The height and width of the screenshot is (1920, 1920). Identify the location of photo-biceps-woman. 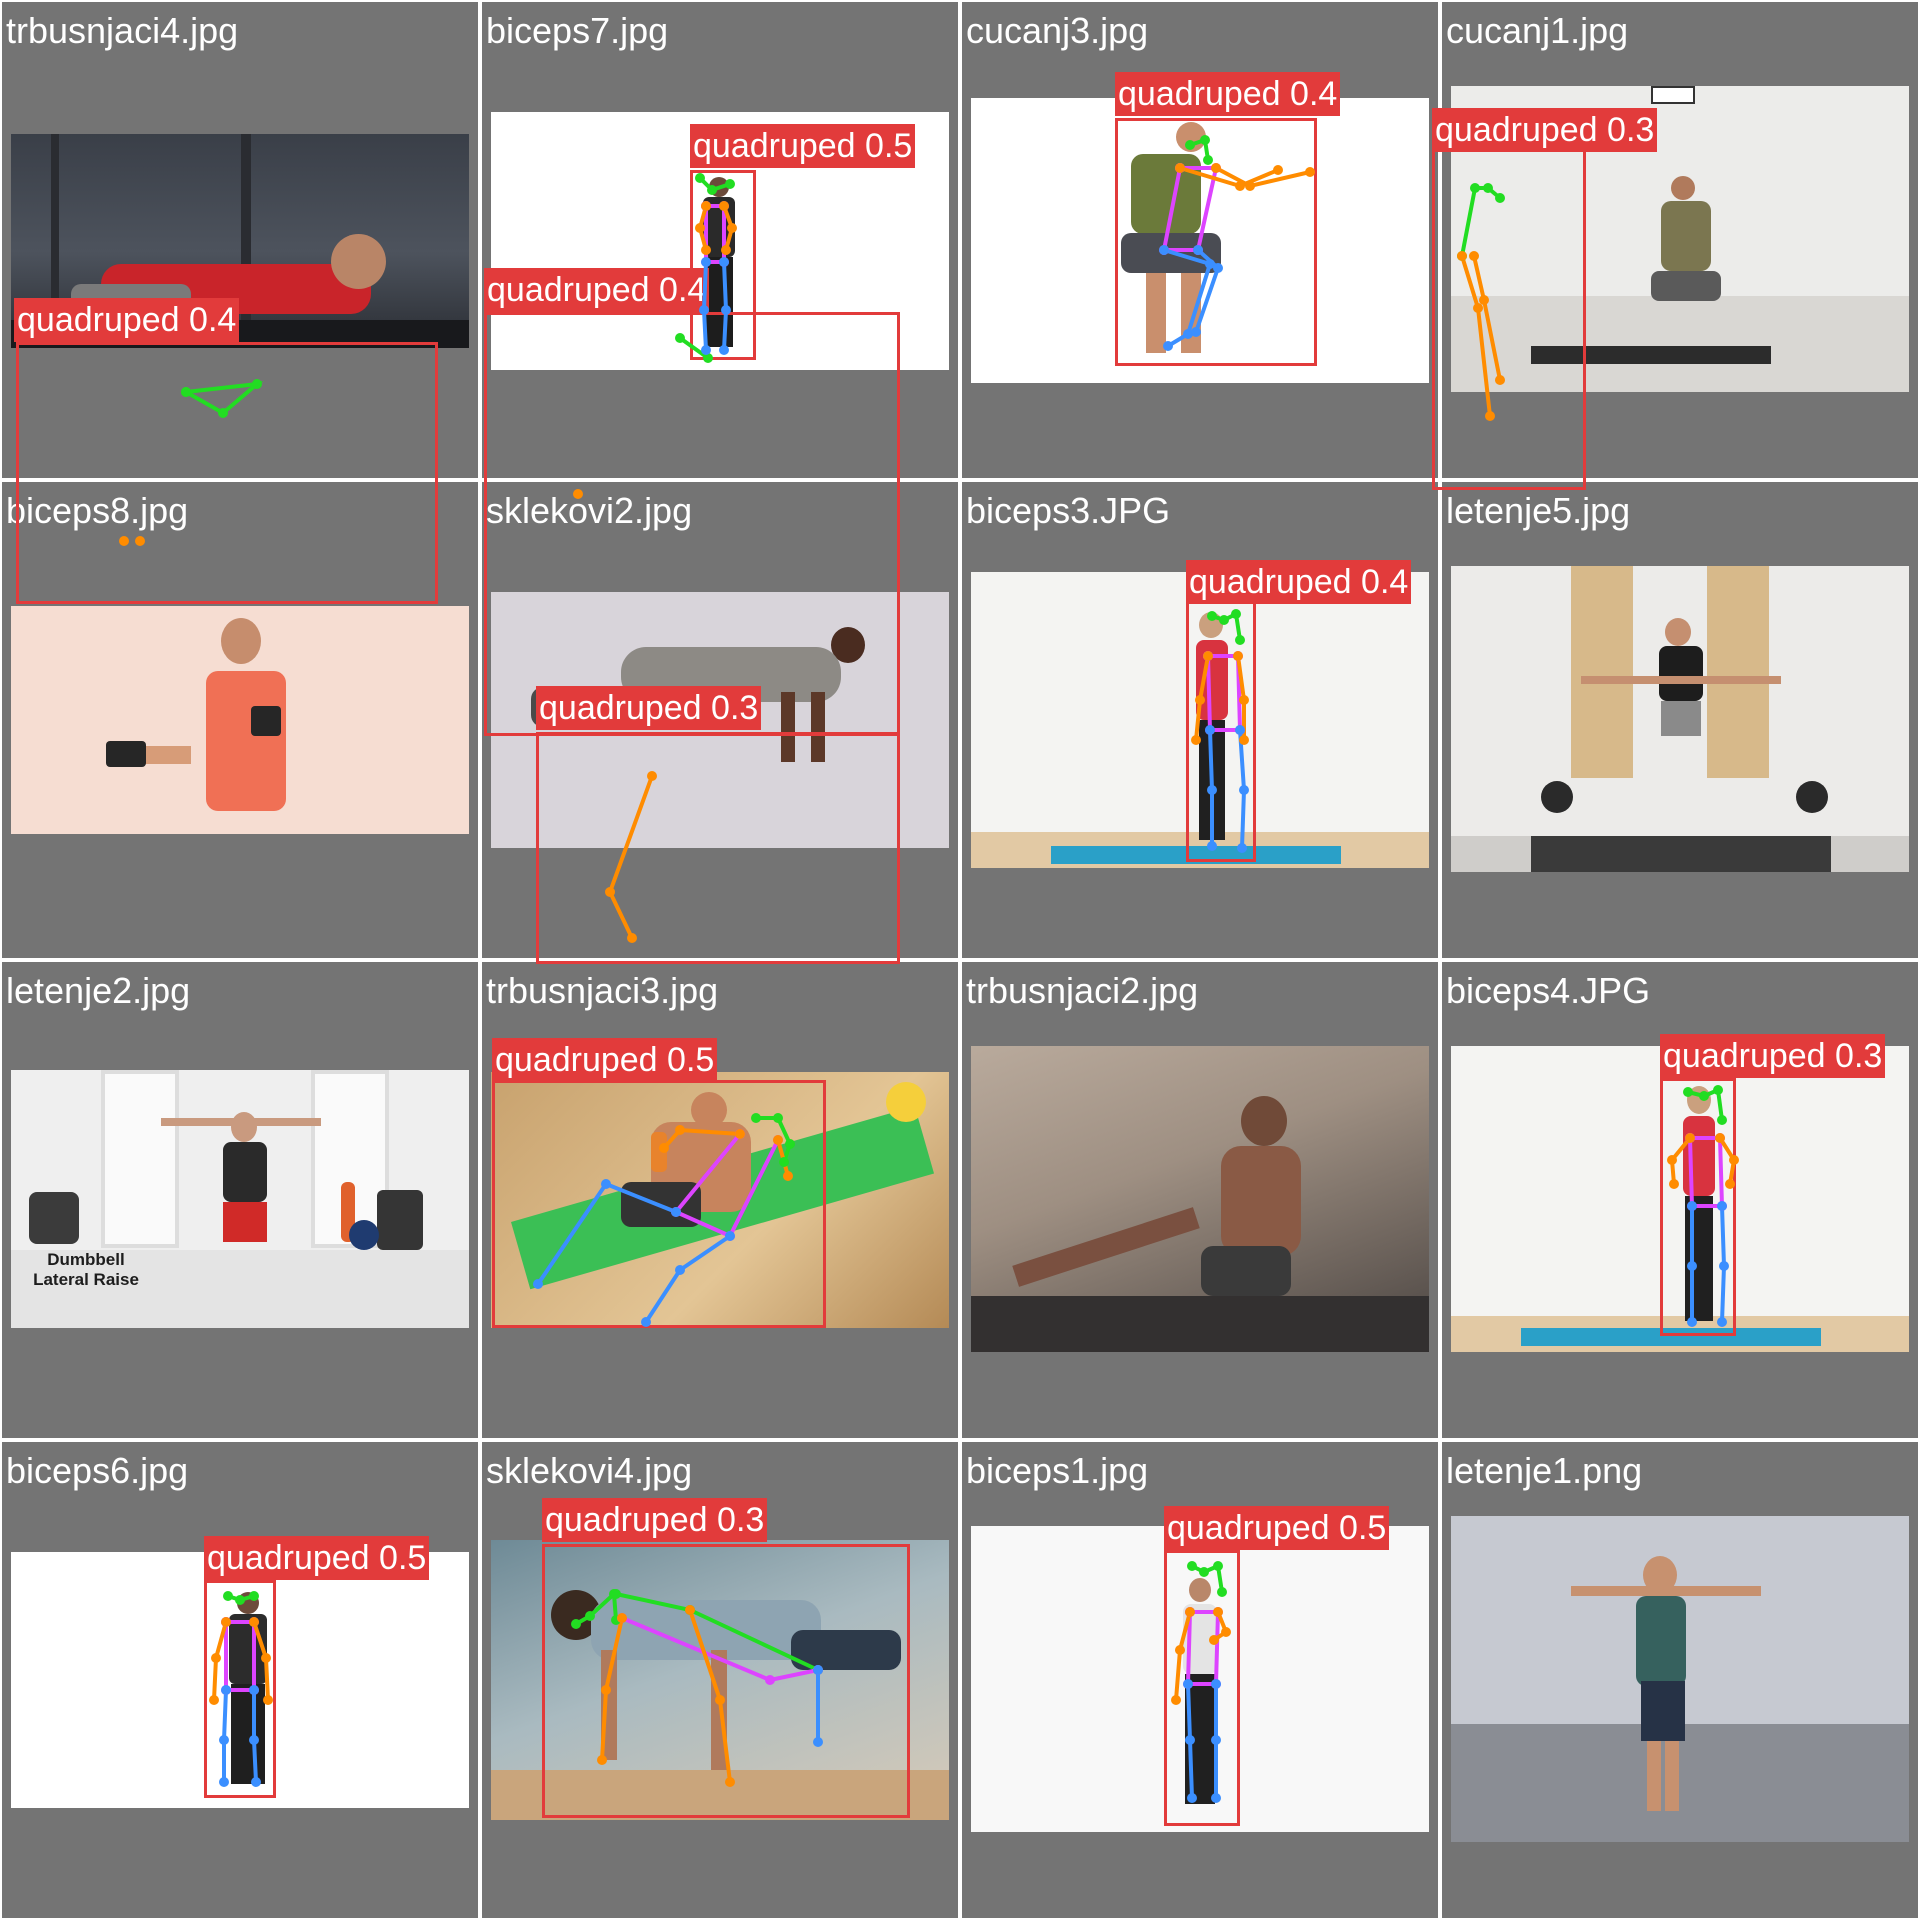
(1680, 1199).